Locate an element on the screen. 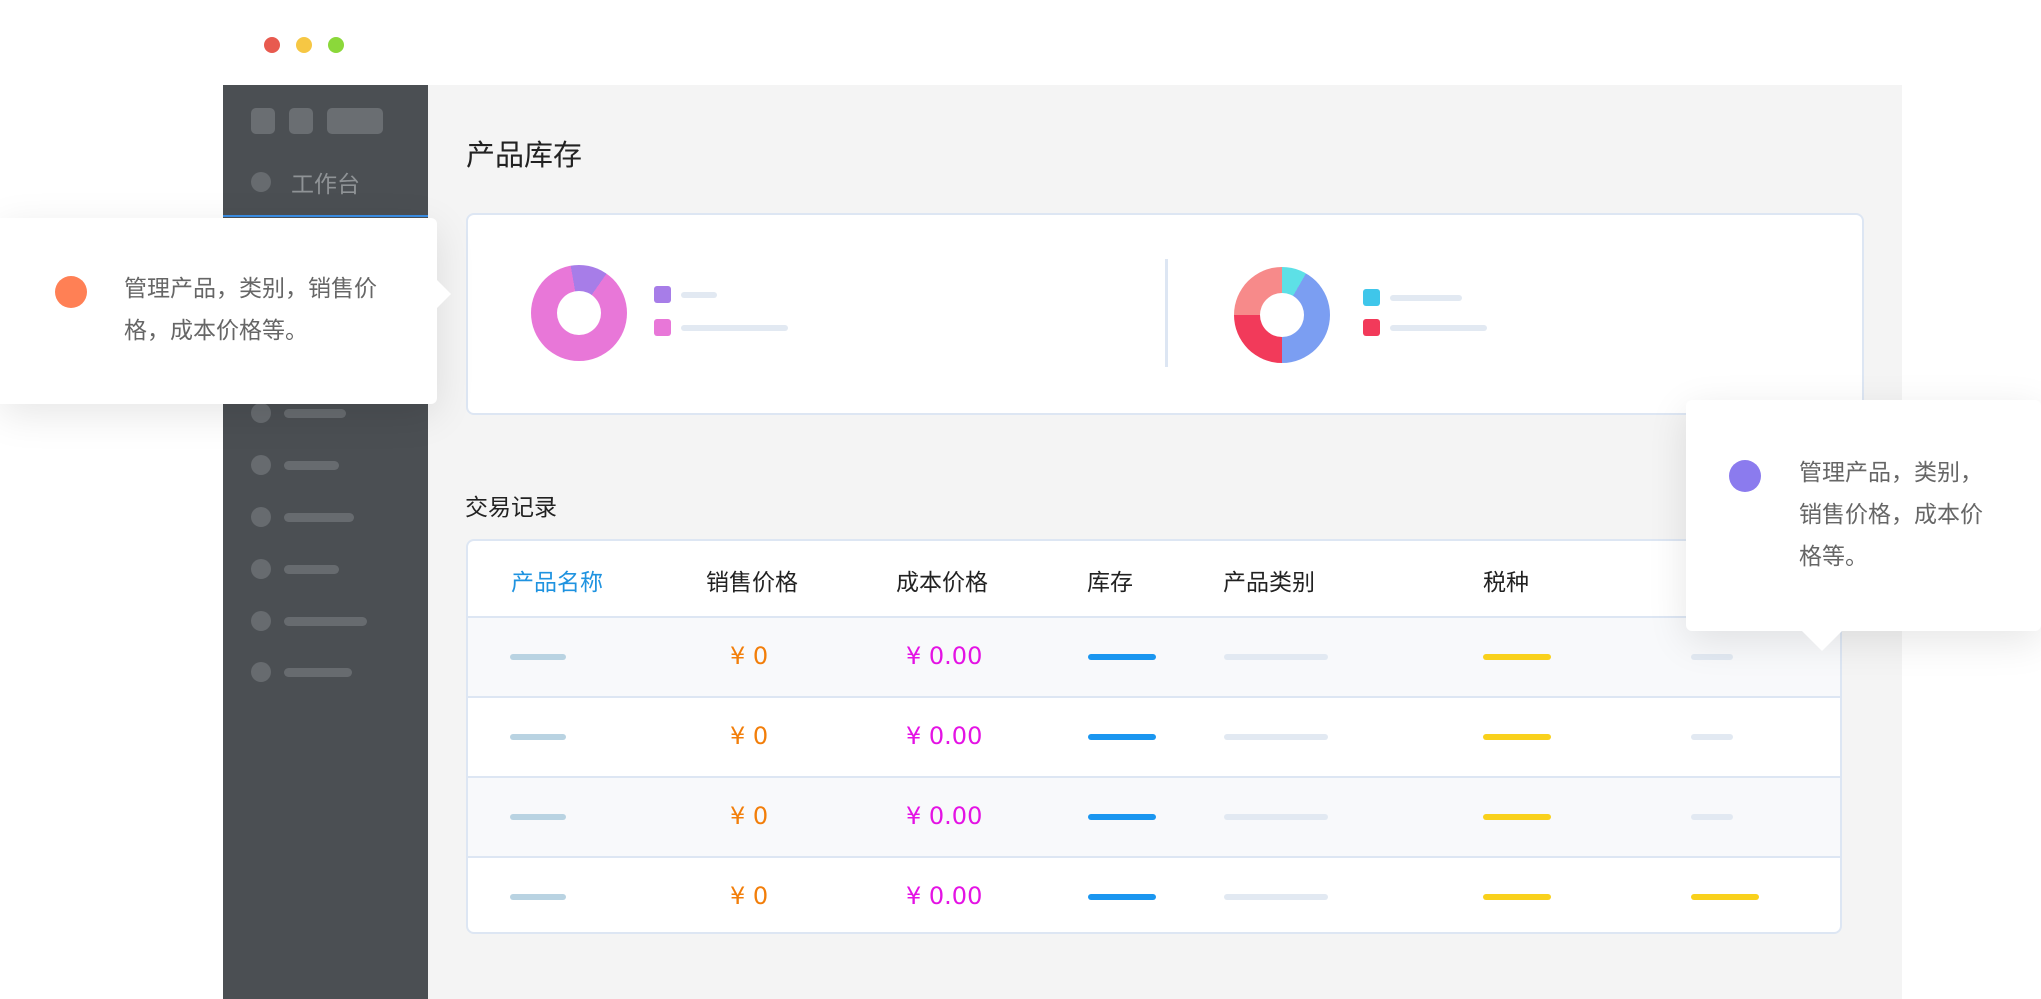 The image size is (2041, 999). inventory-chart-card is located at coordinates (1165, 314).